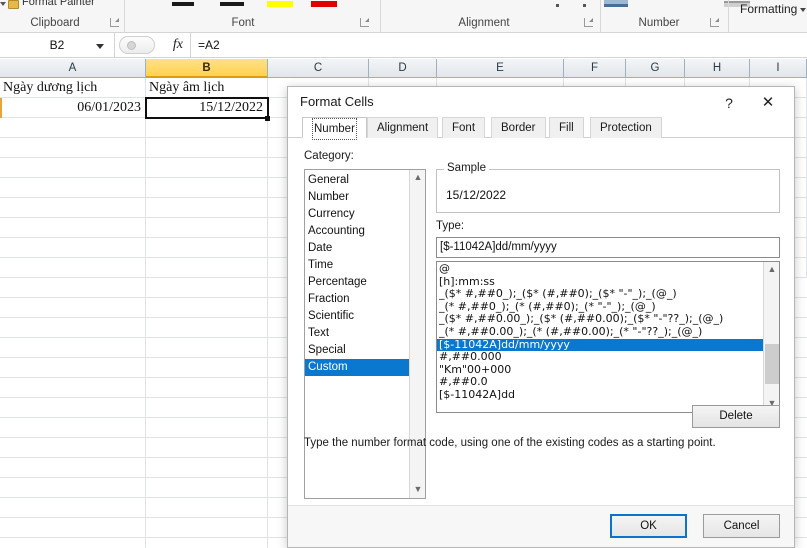 Image resolution: width=807 pixels, height=548 pixels. What do you see at coordinates (334, 128) in the screenshot?
I see `tab-number: Number` at bounding box center [334, 128].